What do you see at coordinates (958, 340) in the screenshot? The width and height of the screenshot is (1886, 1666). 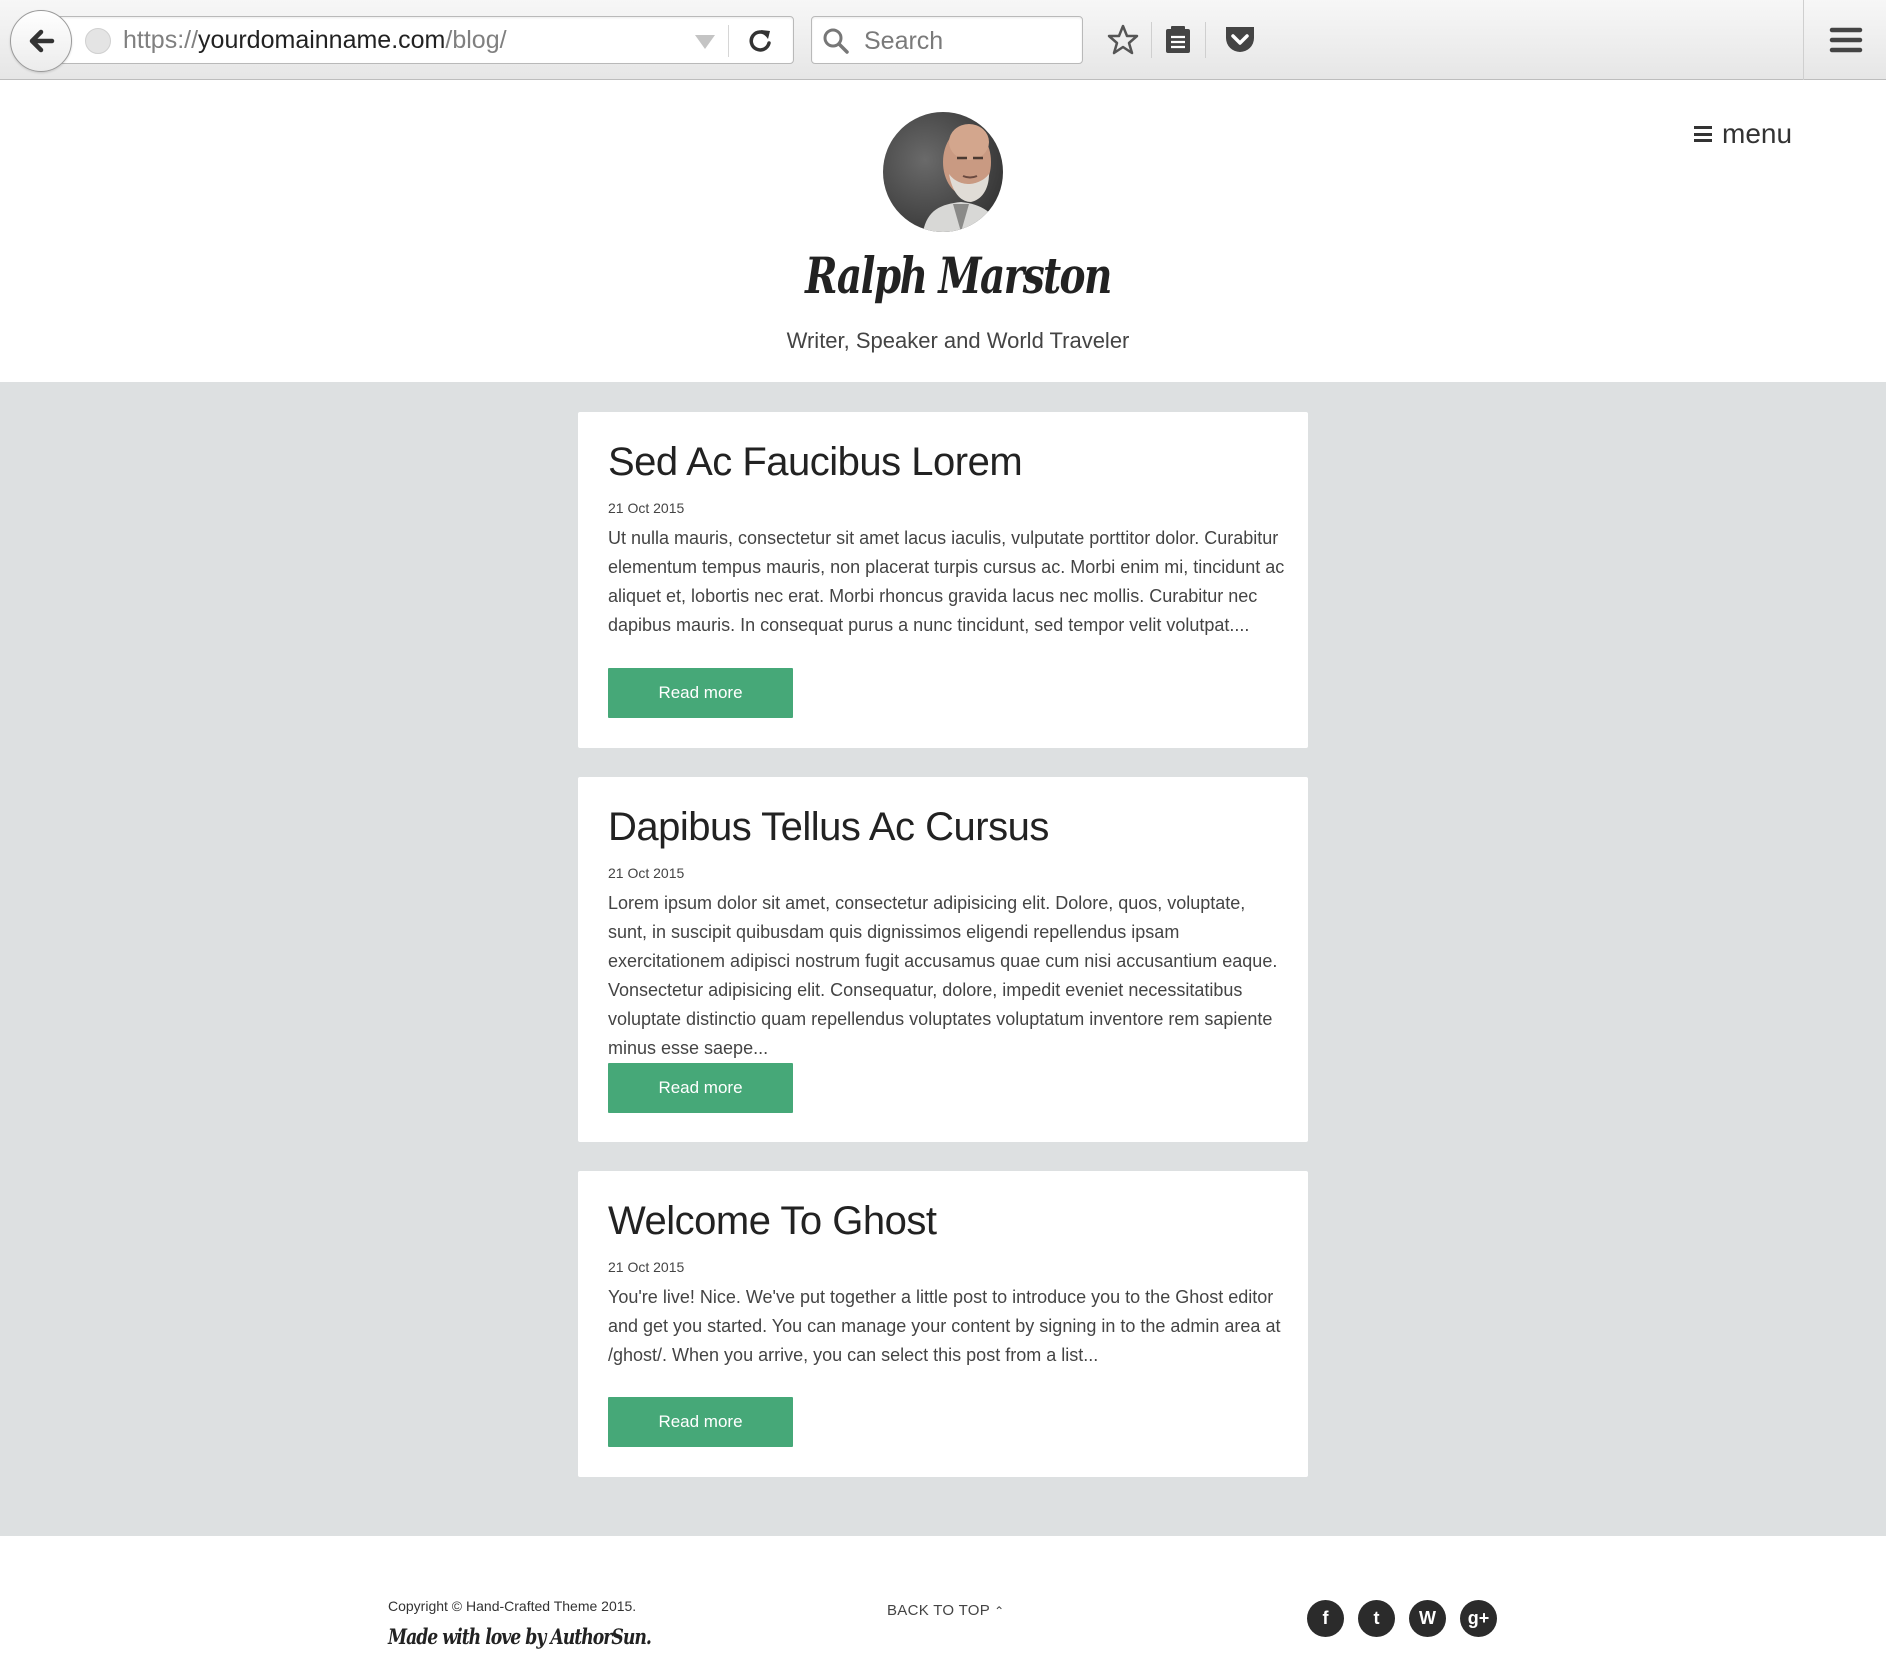 I see `site-tagline: Writer, Speaker and World Traveler` at bounding box center [958, 340].